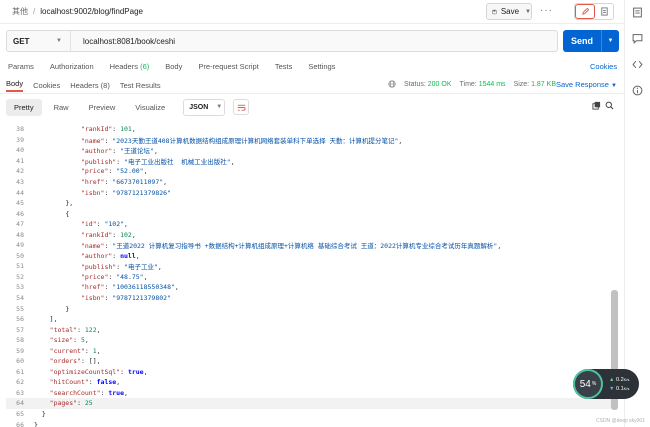 The image size is (650, 427). Describe the element at coordinates (241, 107) in the screenshot. I see `wrap-lines-button` at that location.